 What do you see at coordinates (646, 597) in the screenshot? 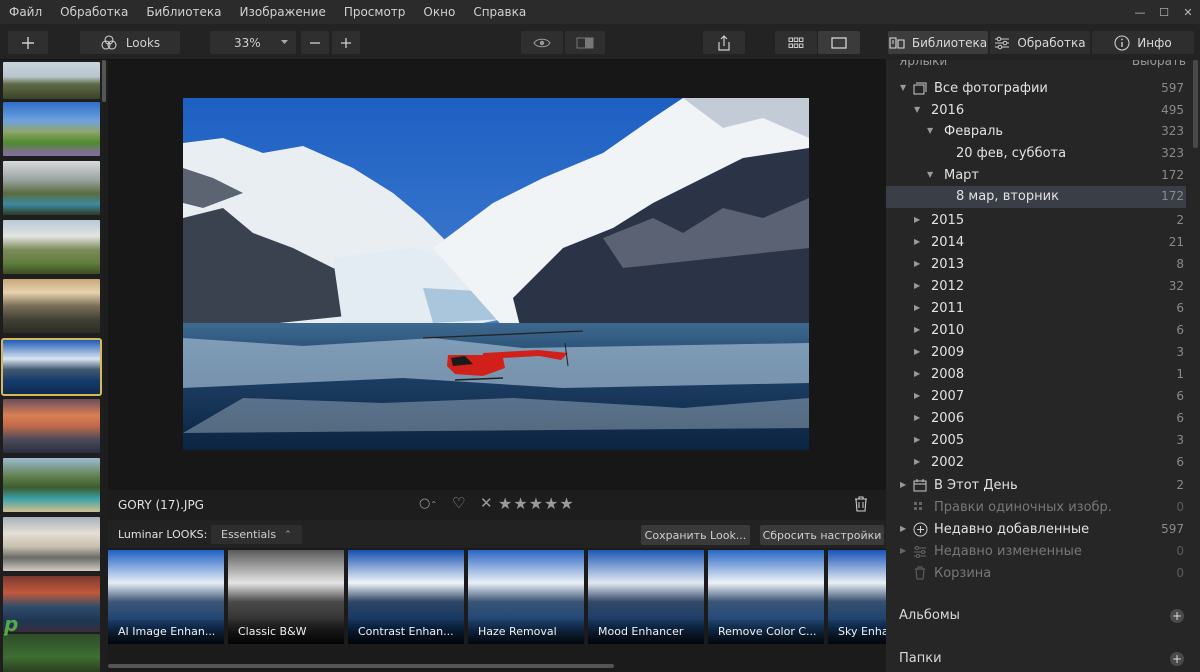
I see `look-item: Mood Enhancer` at bounding box center [646, 597].